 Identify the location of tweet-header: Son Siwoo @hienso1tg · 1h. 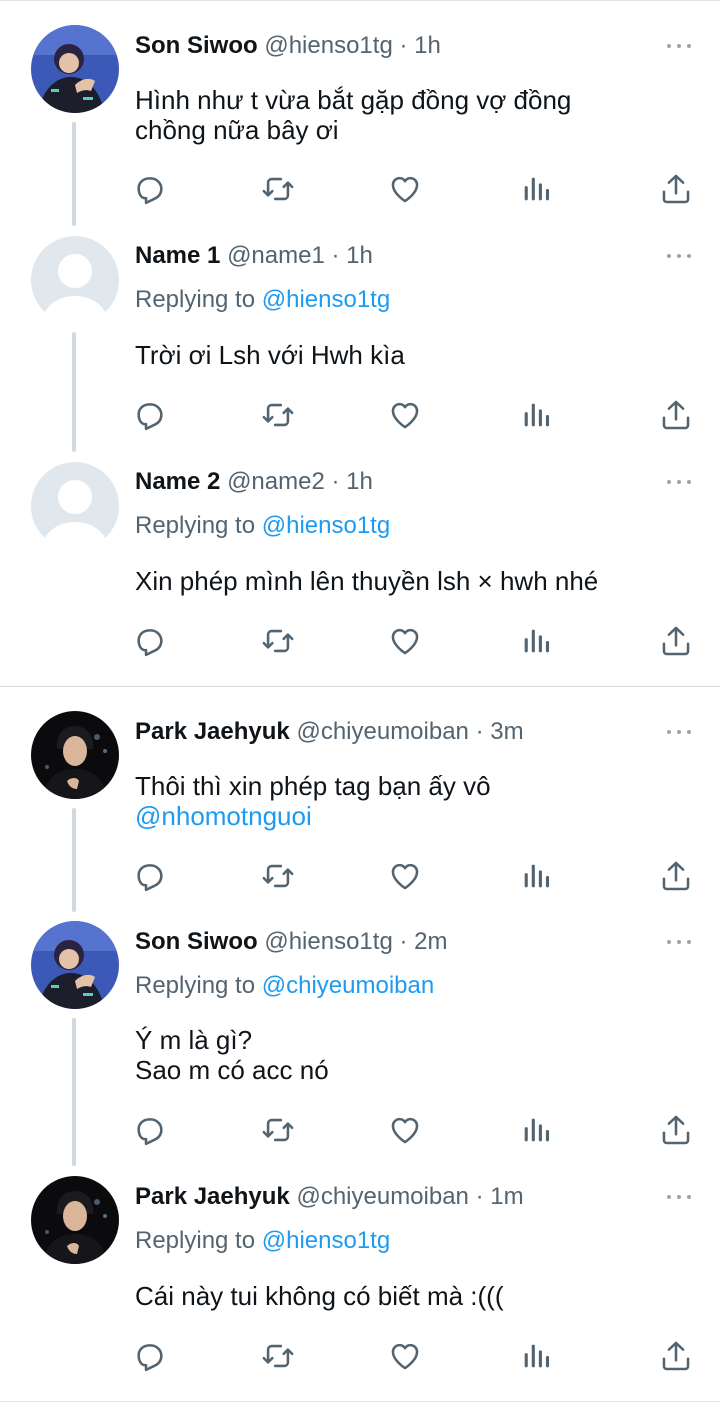
(288, 46).